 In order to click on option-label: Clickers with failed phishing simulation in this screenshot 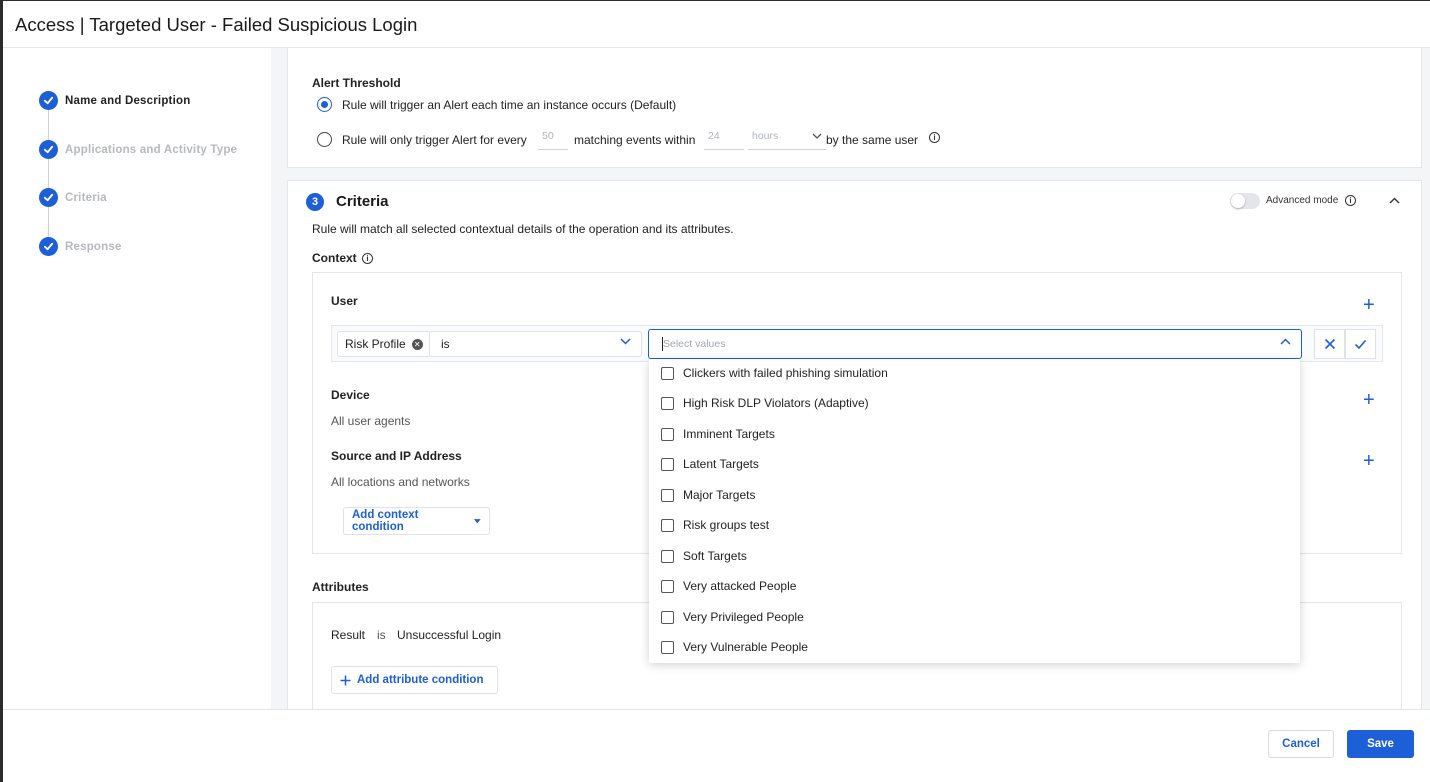, I will do `click(785, 373)`.